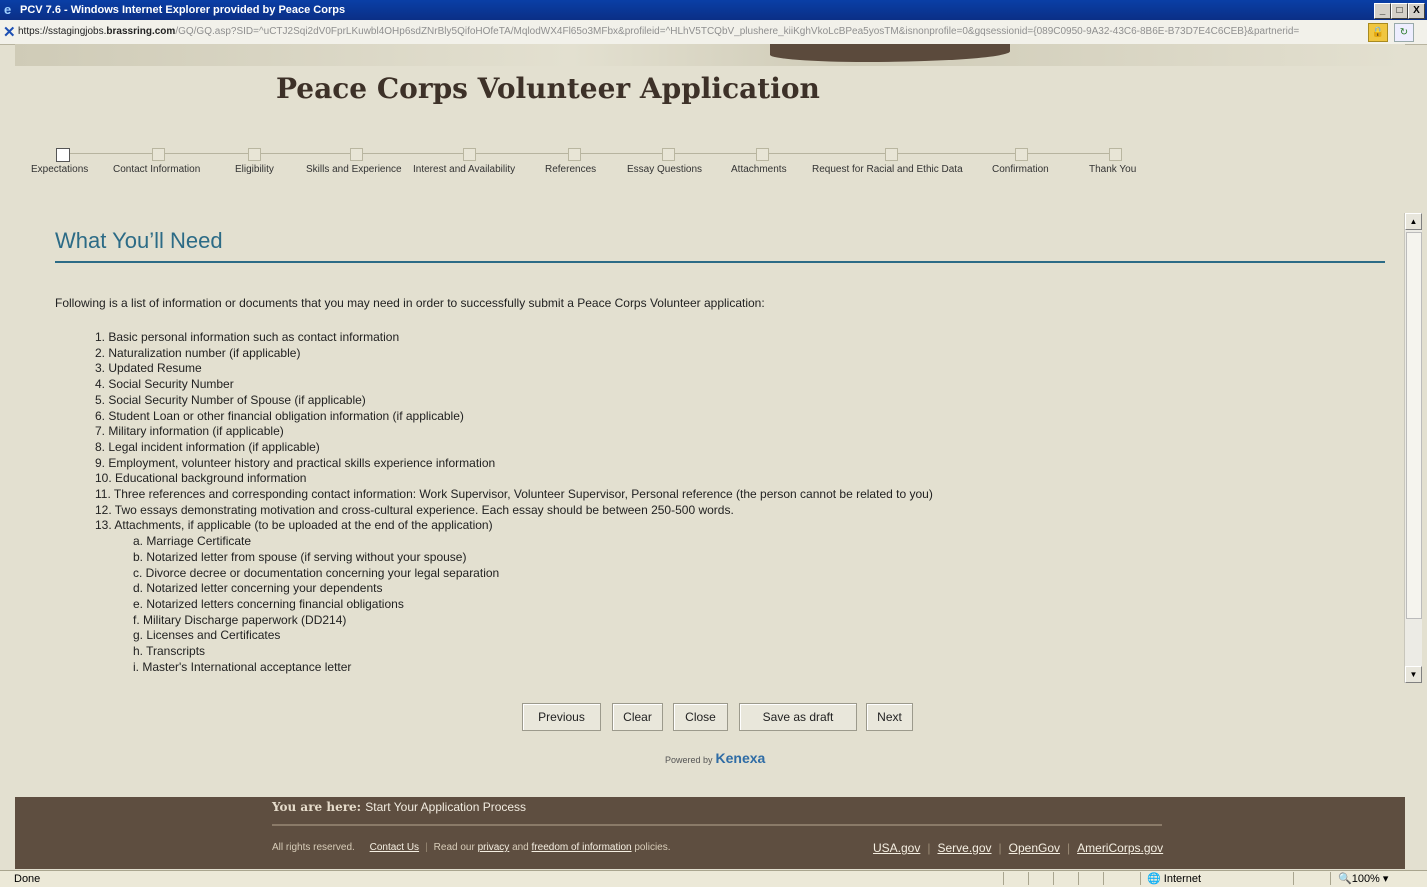 This screenshot has width=1427, height=887. I want to click on lock-icon: 🔒, so click(1378, 32).